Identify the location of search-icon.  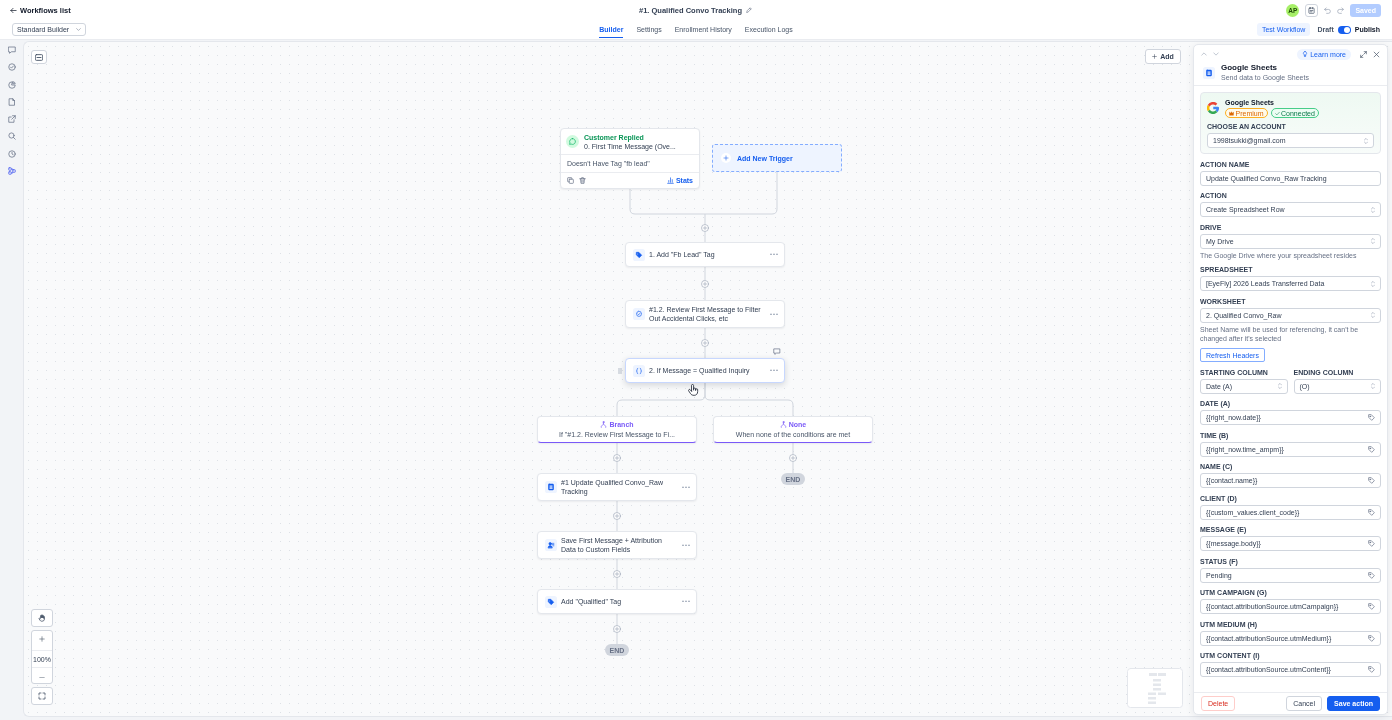
(11, 136).